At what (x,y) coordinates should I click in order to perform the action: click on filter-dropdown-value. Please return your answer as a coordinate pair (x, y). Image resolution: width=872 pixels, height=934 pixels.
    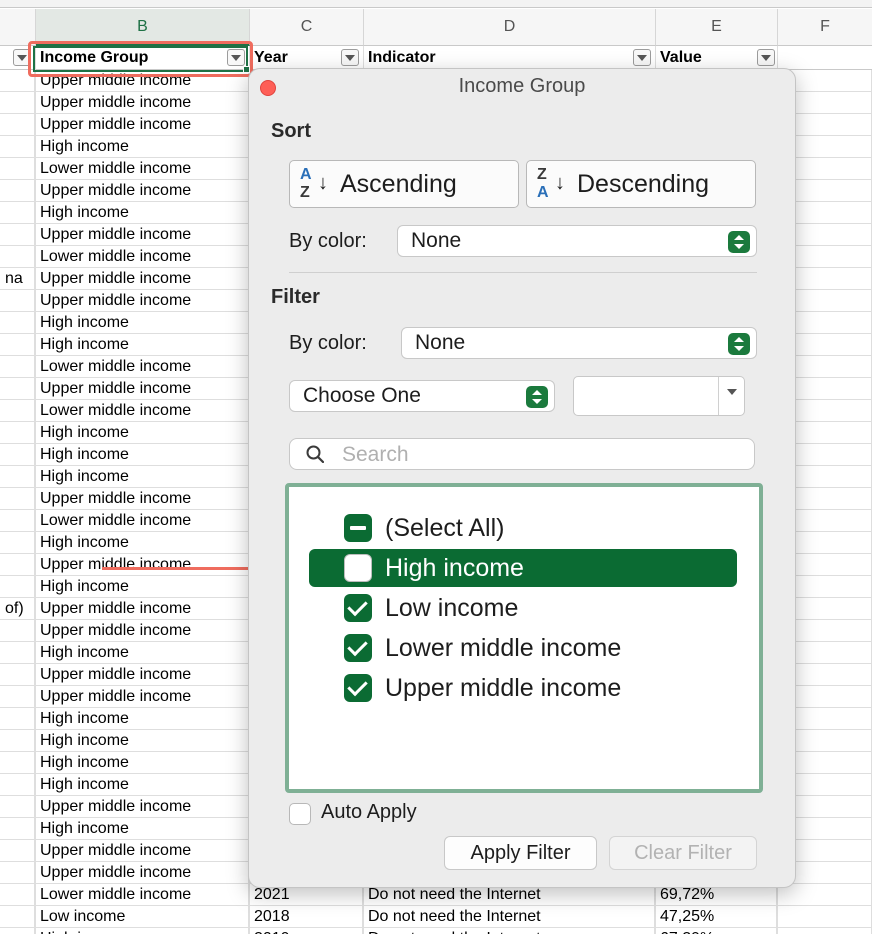
    Looking at the image, I should click on (766, 57).